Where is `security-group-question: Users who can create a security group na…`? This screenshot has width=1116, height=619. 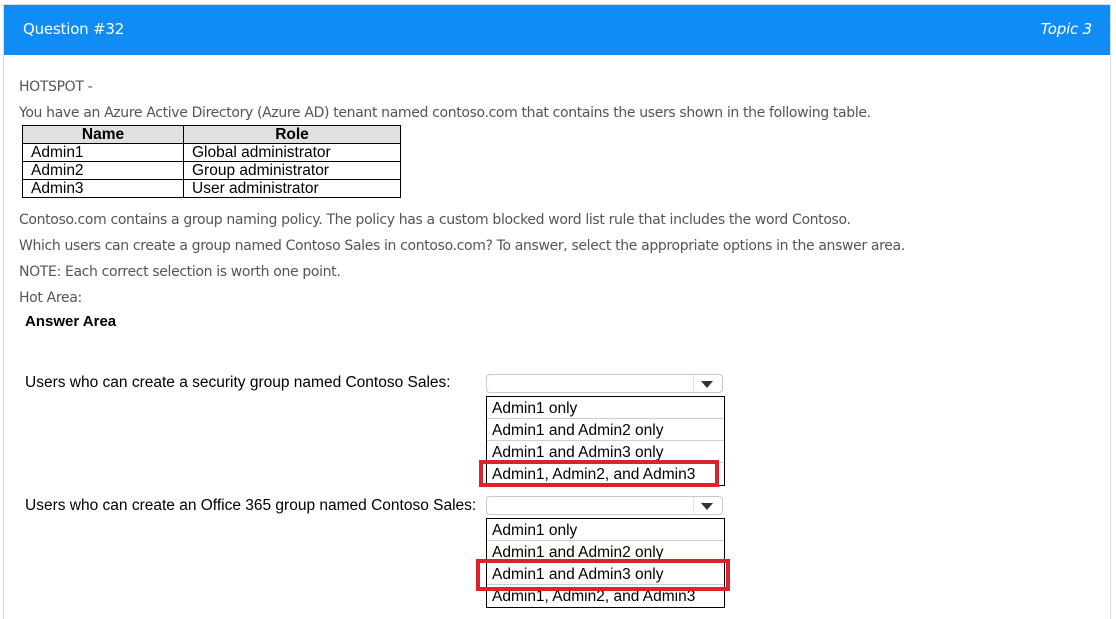
security-group-question: Users who can create a security group na… is located at coordinates (238, 382).